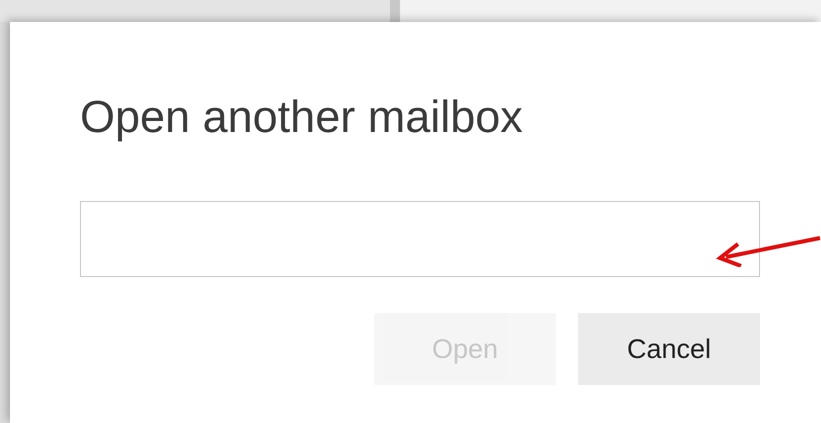 This screenshot has height=423, width=821. What do you see at coordinates (302, 116) in the screenshot?
I see `dialog-title: Open another mailbox` at bounding box center [302, 116].